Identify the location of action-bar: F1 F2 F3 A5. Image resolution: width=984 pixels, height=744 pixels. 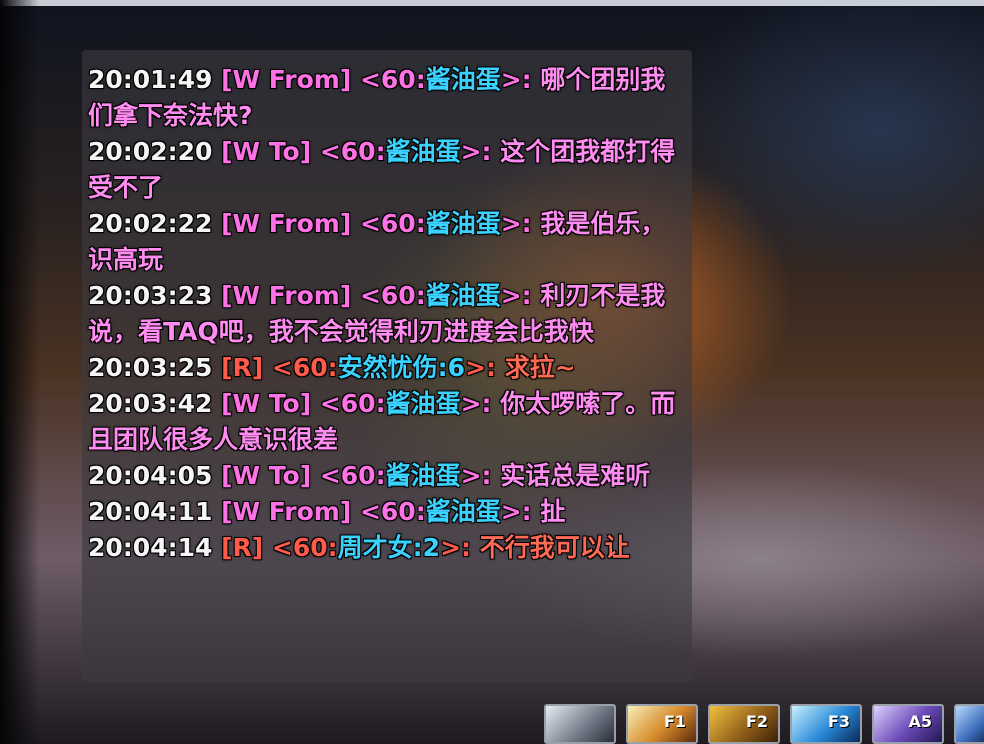
(762, 722).